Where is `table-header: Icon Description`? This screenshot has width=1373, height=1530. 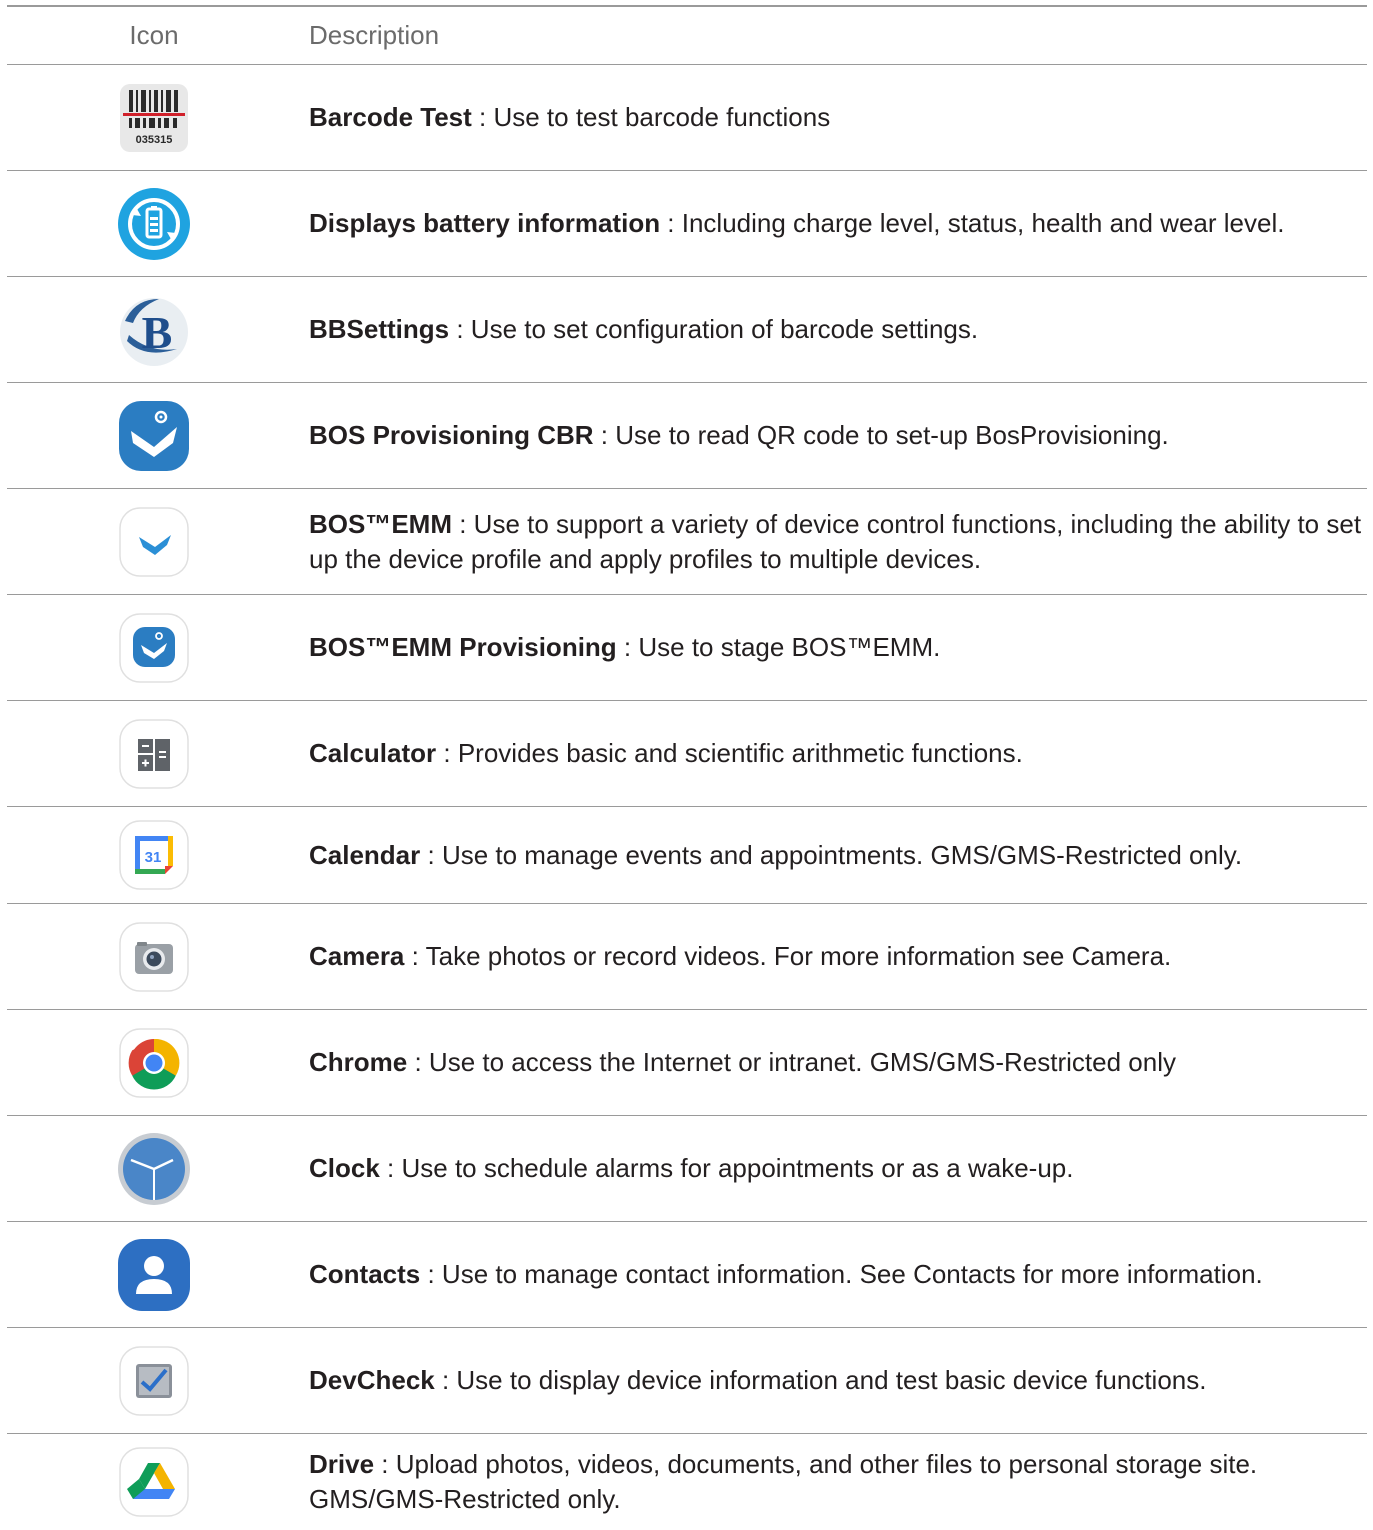 table-header: Icon Description is located at coordinates (687, 36).